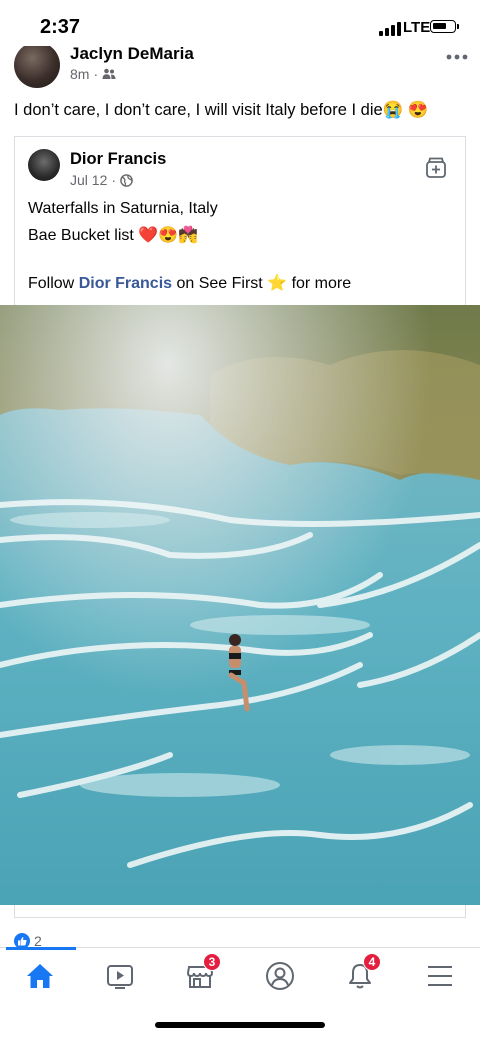 The width and height of the screenshot is (480, 1039). Describe the element at coordinates (390, 29) in the screenshot. I see `signal-icon` at that location.